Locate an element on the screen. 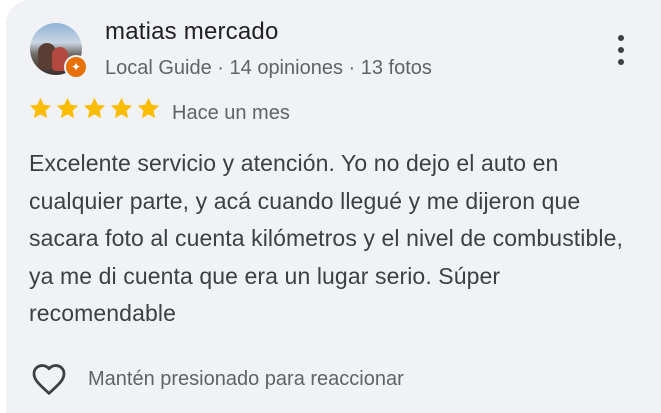 The width and height of the screenshot is (661, 413). reviewer-meta: Local Guide · 14 opiniones · 13 fotos is located at coordinates (268, 68).